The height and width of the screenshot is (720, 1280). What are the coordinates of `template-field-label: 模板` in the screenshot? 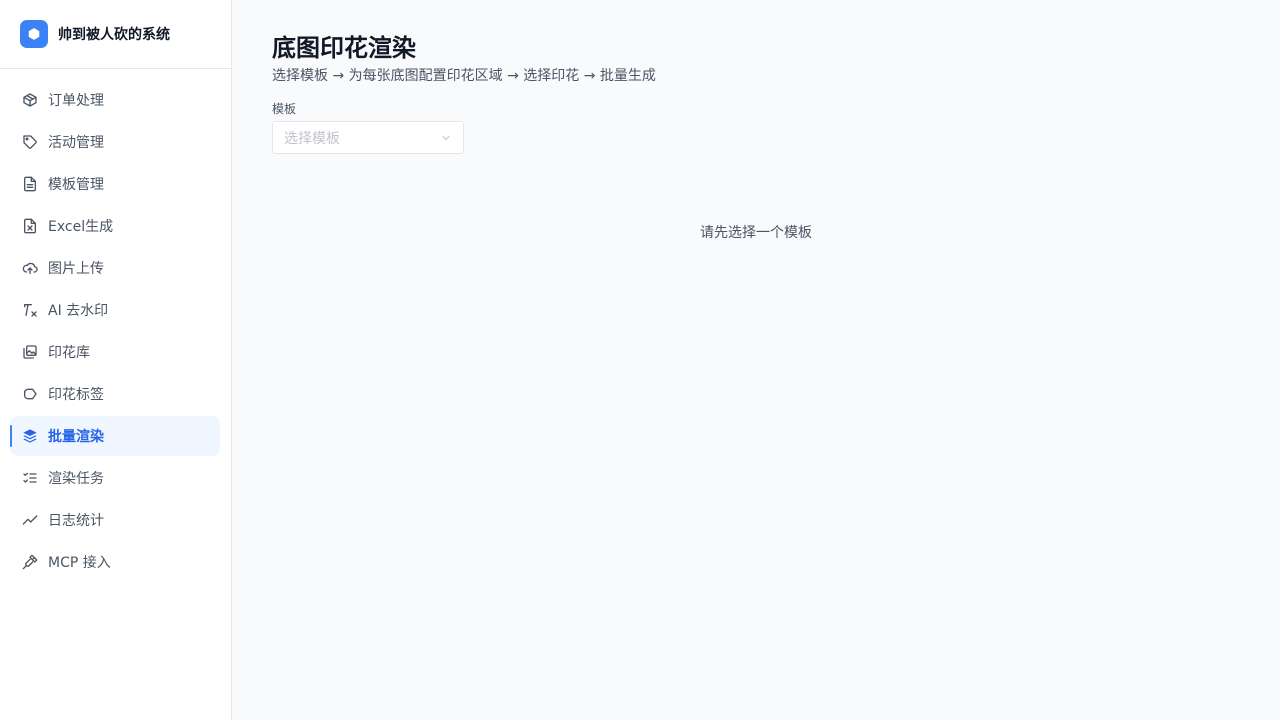 It's located at (284, 109).